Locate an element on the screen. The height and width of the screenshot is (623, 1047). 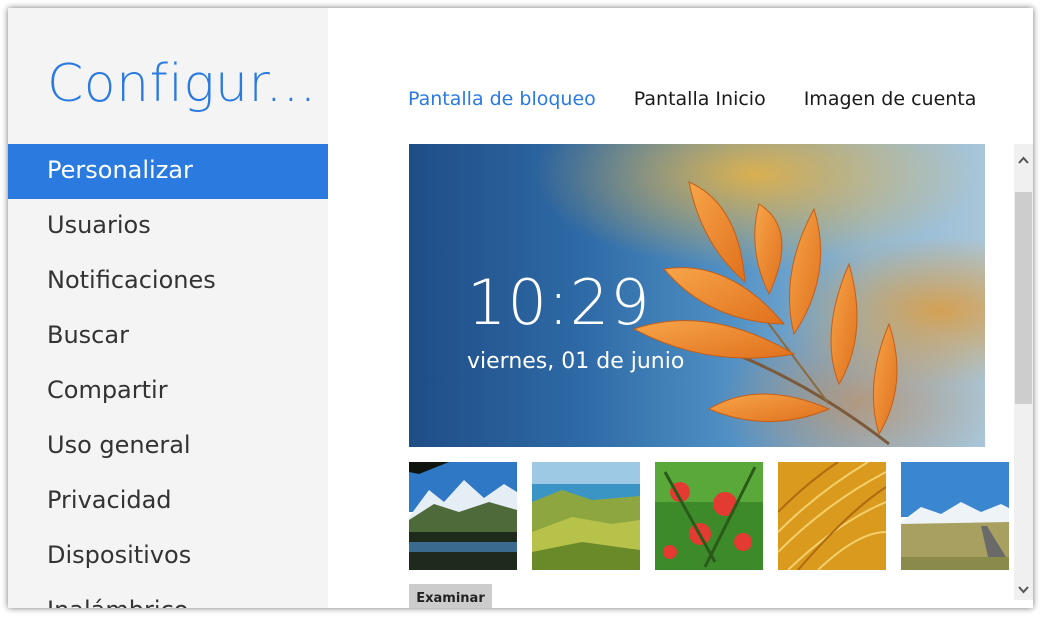
sidebar-item-privacidad: Privacidad is located at coordinates (168, 501).